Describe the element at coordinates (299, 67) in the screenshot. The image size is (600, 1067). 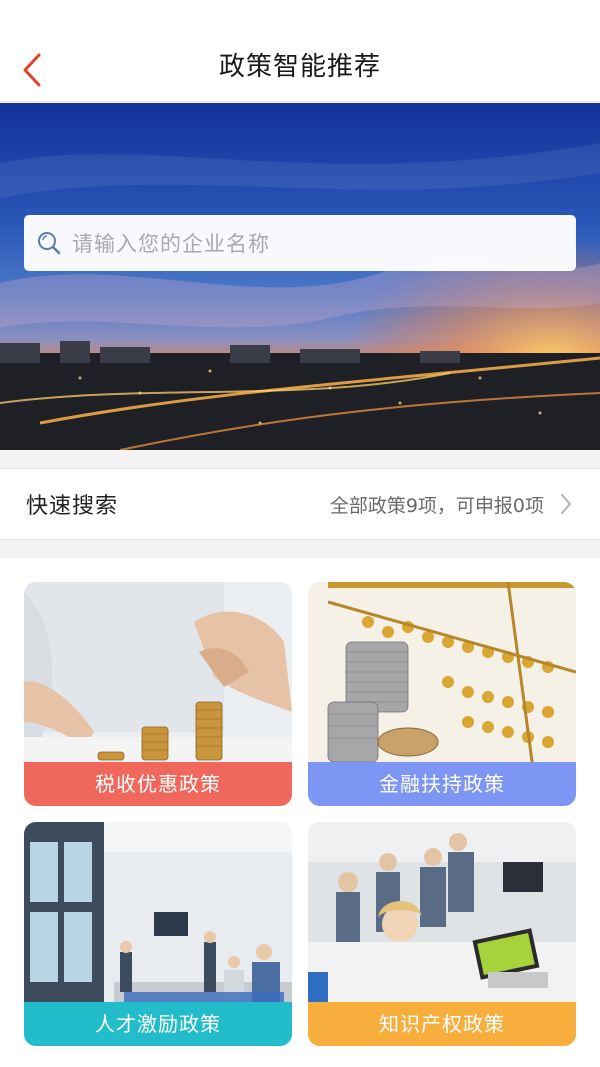
I see `page-title: 政策智能推荐` at that location.